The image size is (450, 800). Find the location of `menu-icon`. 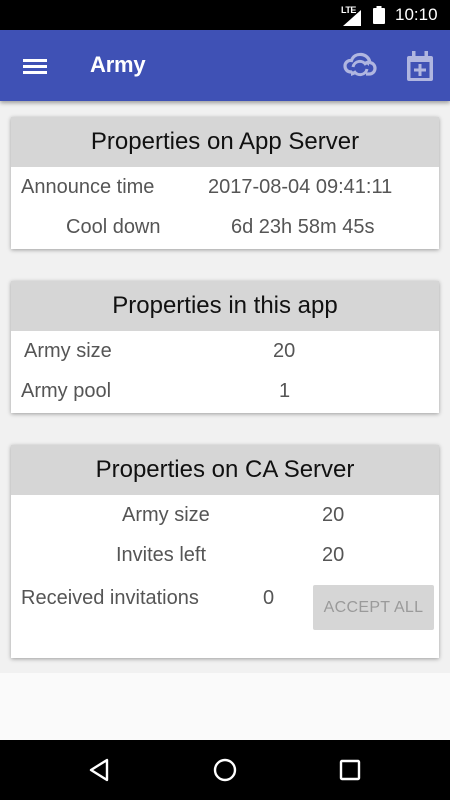

menu-icon is located at coordinates (35, 66).